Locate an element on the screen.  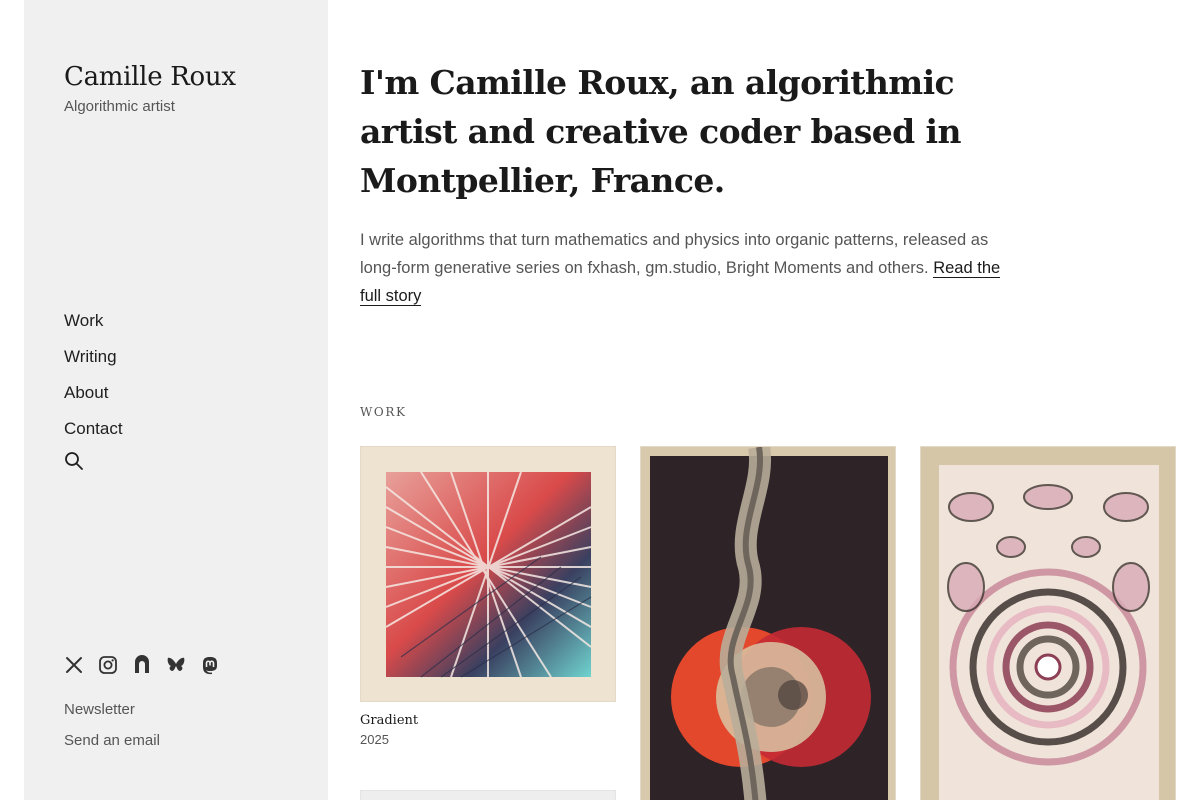
main-nav: Work Writing About Contact is located at coordinates (93, 382).